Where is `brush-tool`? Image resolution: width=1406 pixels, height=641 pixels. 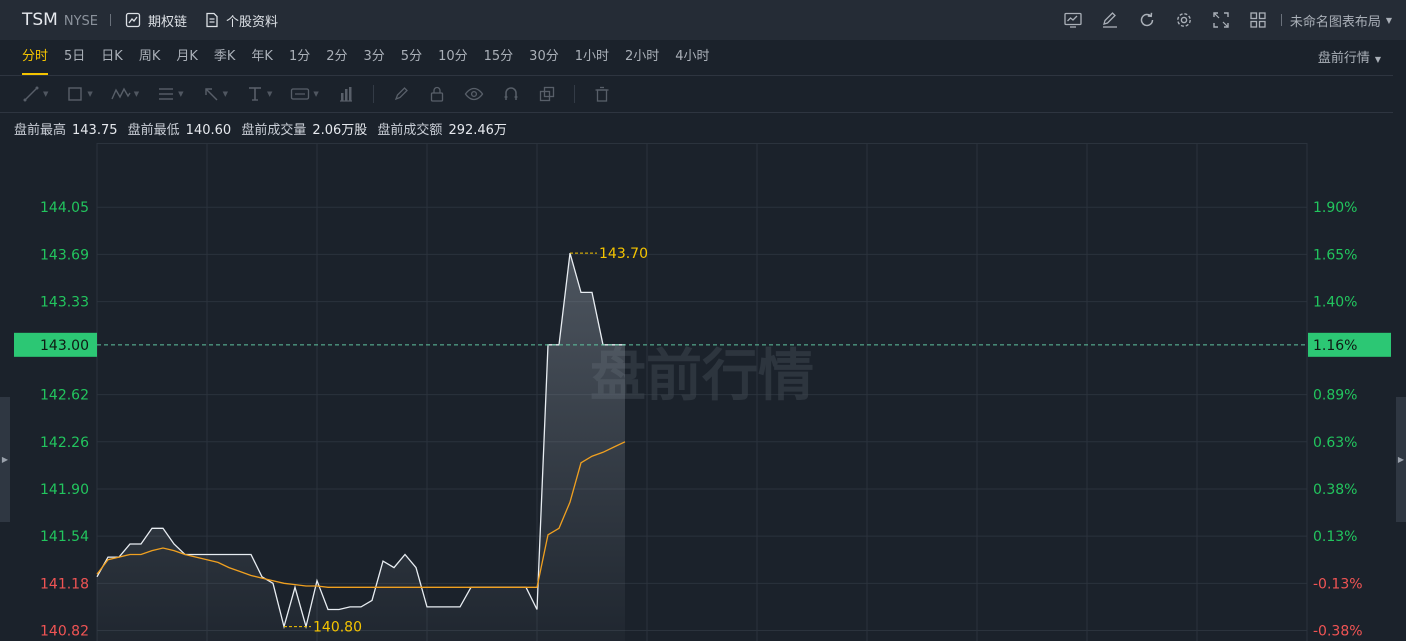 brush-tool is located at coordinates (401, 94).